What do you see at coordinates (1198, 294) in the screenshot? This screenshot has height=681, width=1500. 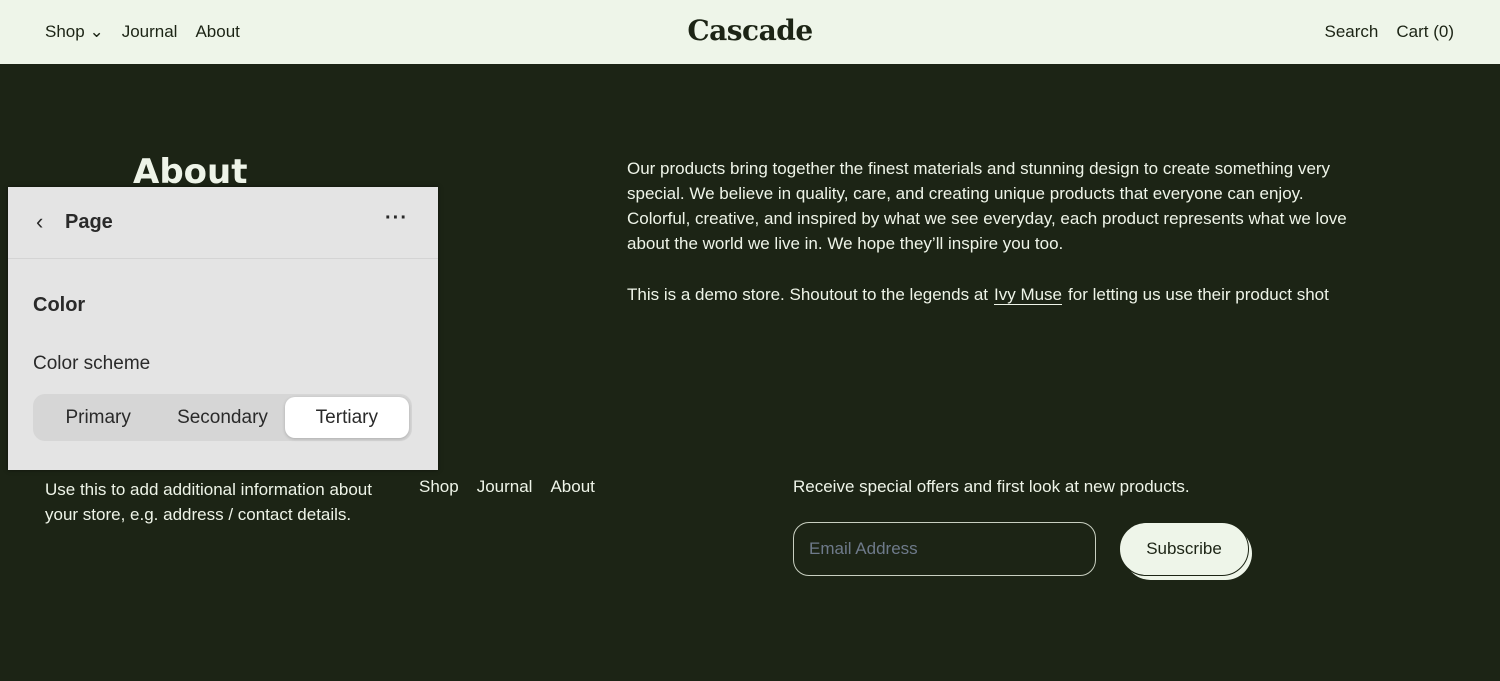 I see `credit-text-end: for letting us use their product shot` at bounding box center [1198, 294].